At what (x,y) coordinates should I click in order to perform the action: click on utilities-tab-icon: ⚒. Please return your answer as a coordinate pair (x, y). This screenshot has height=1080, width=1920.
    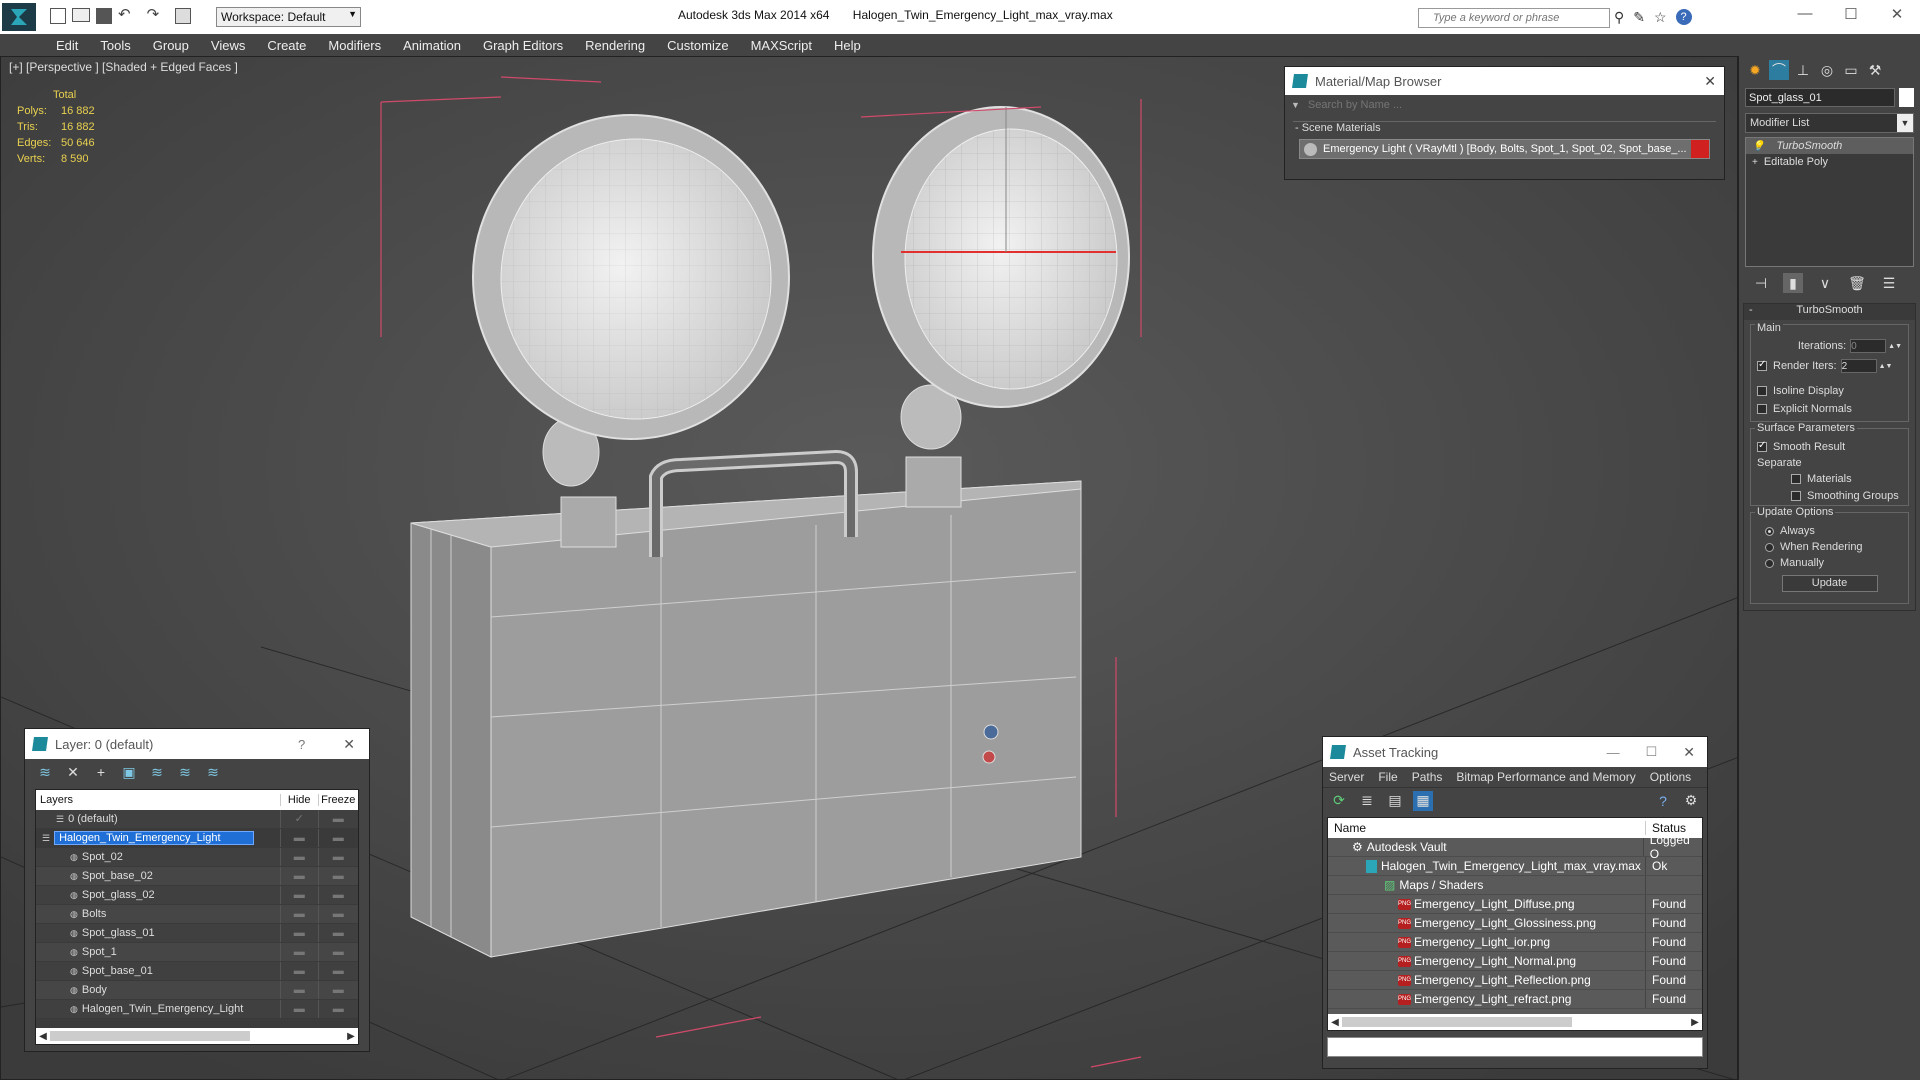
    Looking at the image, I should click on (1875, 70).